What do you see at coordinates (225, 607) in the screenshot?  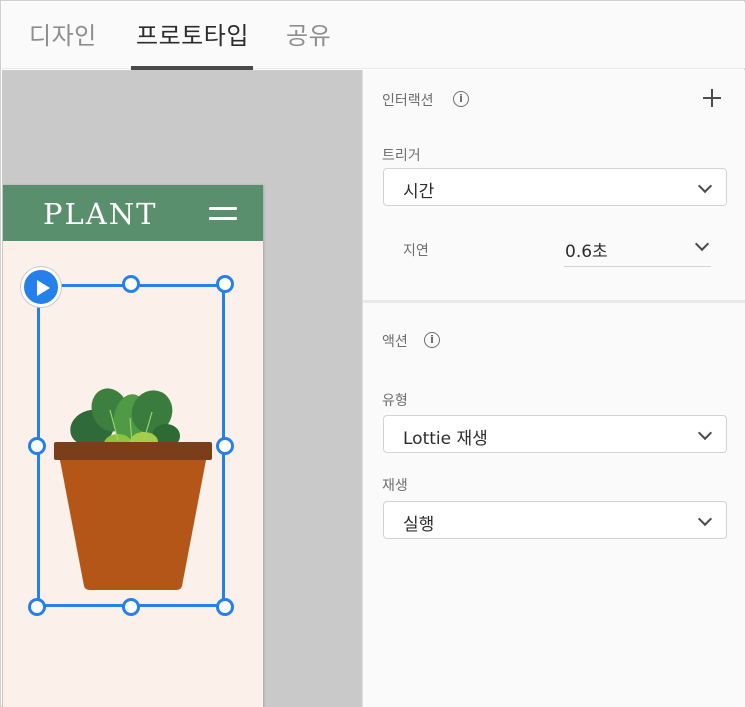 I see `resize-handle-bottom-right` at bounding box center [225, 607].